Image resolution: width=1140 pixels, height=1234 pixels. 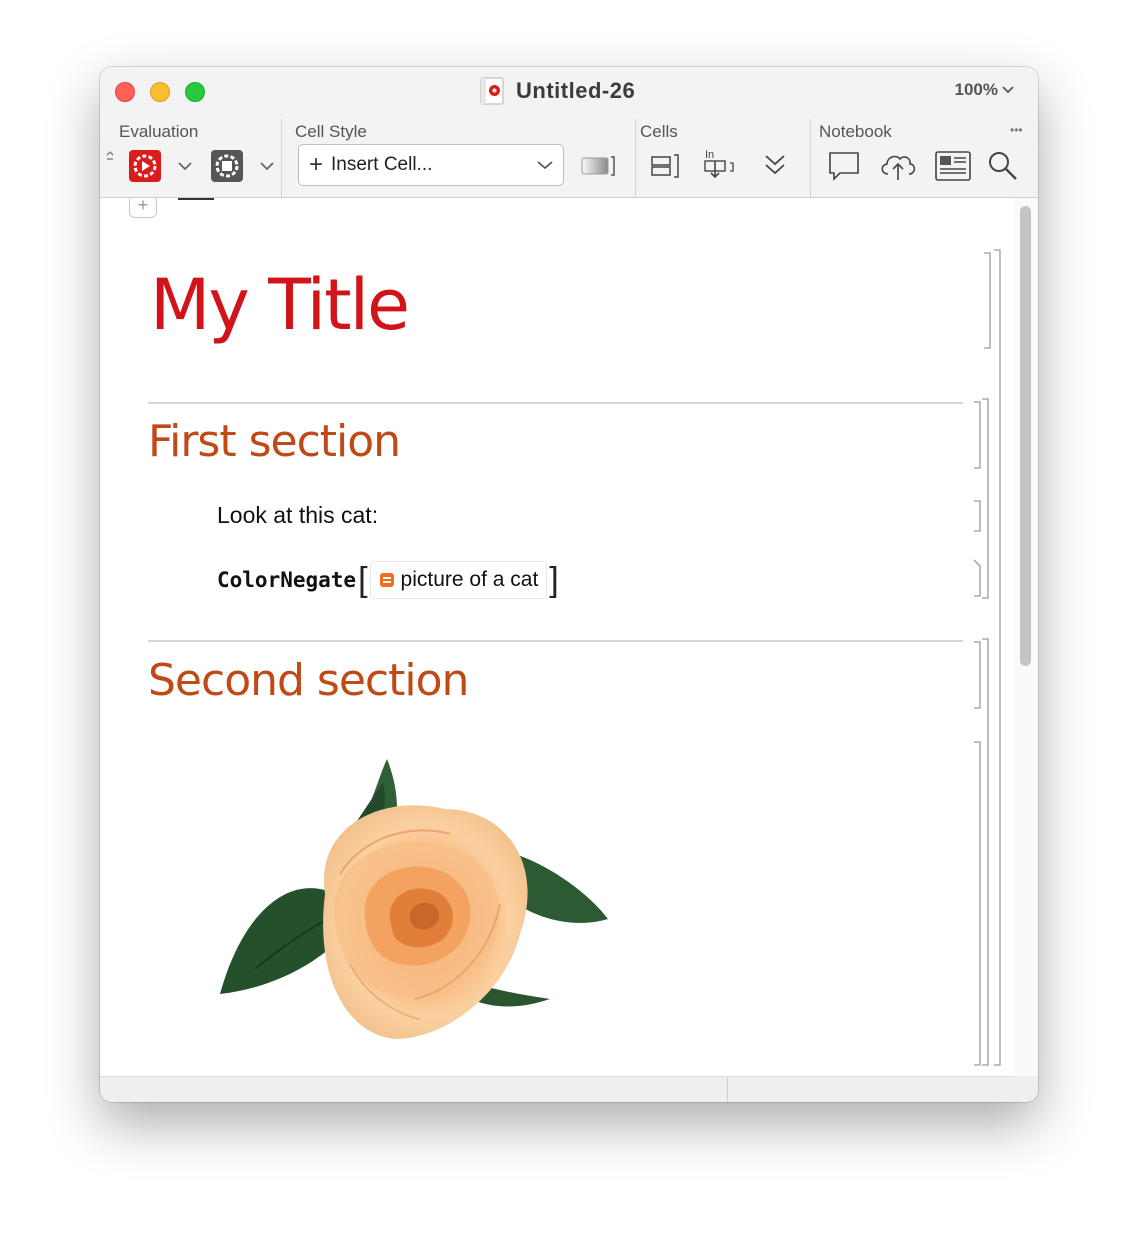 I want to click on window-title-area: Untitled-26, so click(x=557, y=91).